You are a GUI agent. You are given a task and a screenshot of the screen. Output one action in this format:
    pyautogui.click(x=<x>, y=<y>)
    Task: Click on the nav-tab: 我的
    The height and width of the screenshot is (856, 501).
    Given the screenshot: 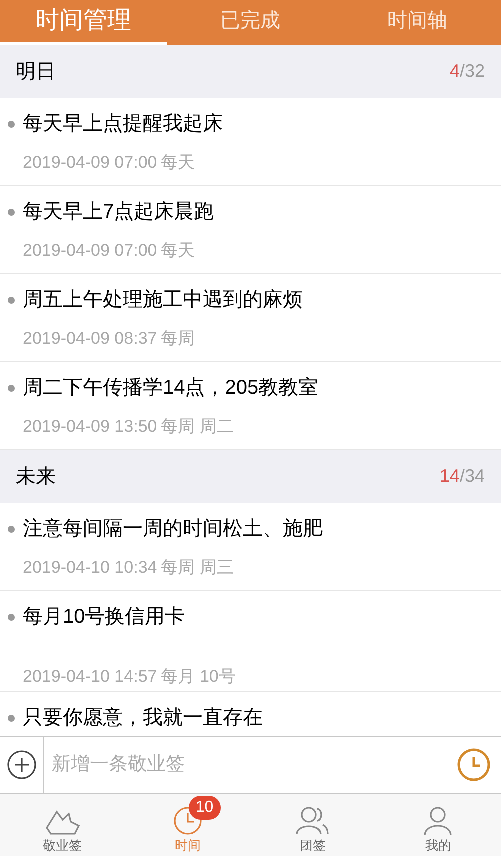 What is the action you would take?
    pyautogui.click(x=438, y=825)
    